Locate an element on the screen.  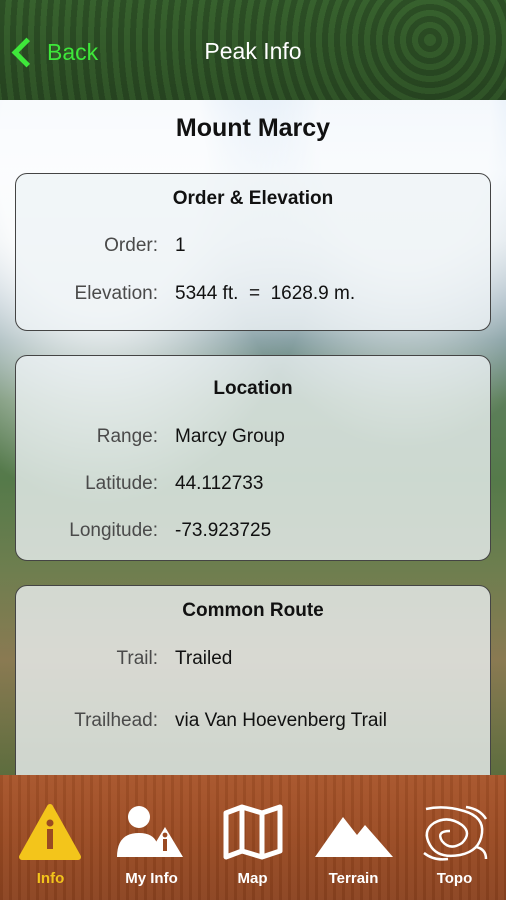
tab-terrain: Terrain is located at coordinates (353, 837).